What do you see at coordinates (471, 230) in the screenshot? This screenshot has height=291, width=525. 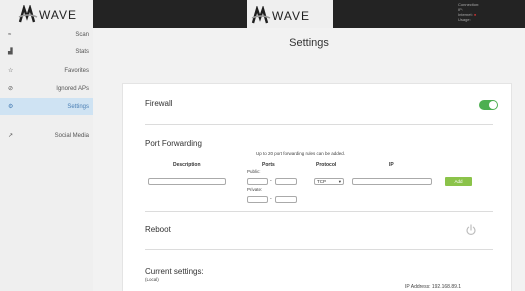 I see `power-icon` at bounding box center [471, 230].